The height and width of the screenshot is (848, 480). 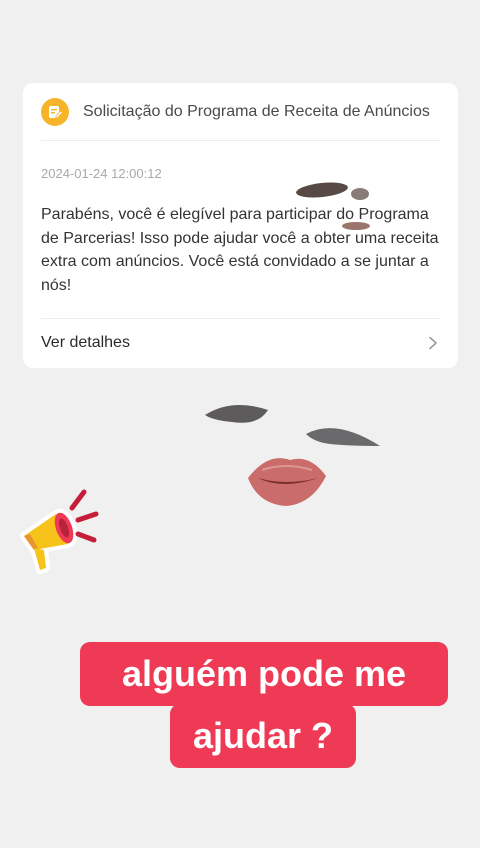 What do you see at coordinates (240, 140) in the screenshot?
I see `header-divider` at bounding box center [240, 140].